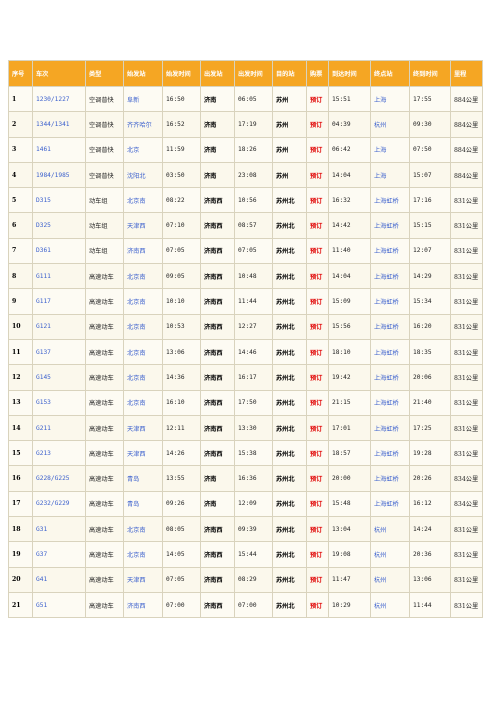 This screenshot has height=702, width=496. What do you see at coordinates (59, 504) in the screenshot?
I see `col-train-no-cell: G232/G229` at bounding box center [59, 504].